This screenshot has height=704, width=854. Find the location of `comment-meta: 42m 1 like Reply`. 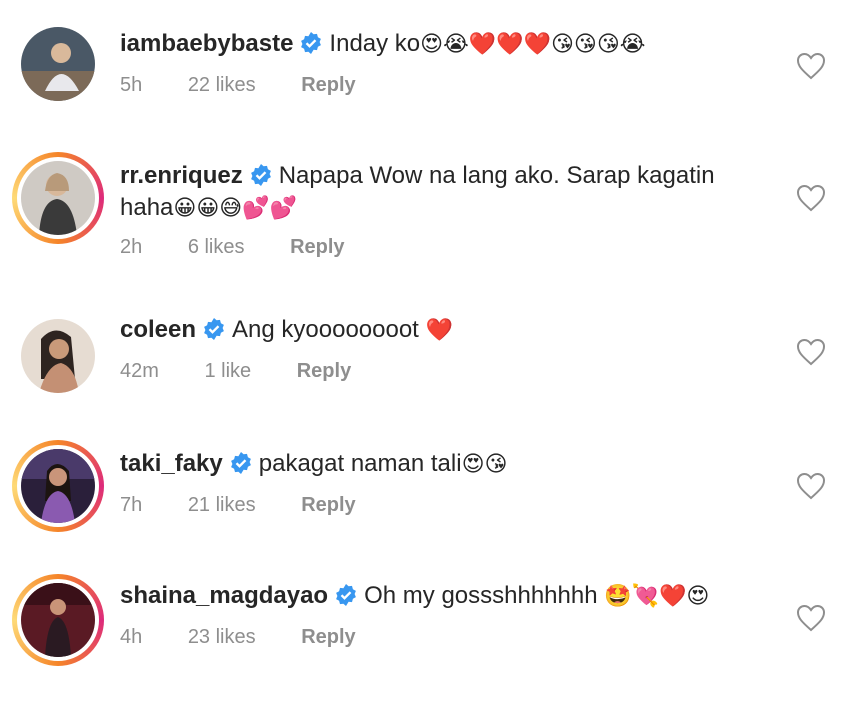

comment-meta: 42m 1 like Reply is located at coordinates (255, 371).